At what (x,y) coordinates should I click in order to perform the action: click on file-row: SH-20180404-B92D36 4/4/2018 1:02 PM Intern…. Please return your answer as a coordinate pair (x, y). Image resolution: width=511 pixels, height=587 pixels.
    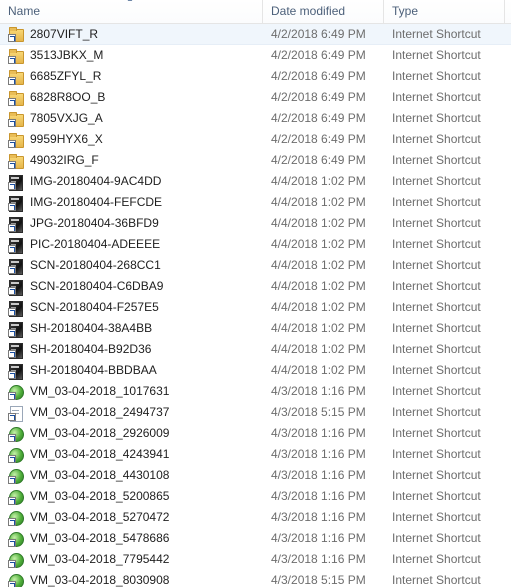
    Looking at the image, I should click on (255, 349).